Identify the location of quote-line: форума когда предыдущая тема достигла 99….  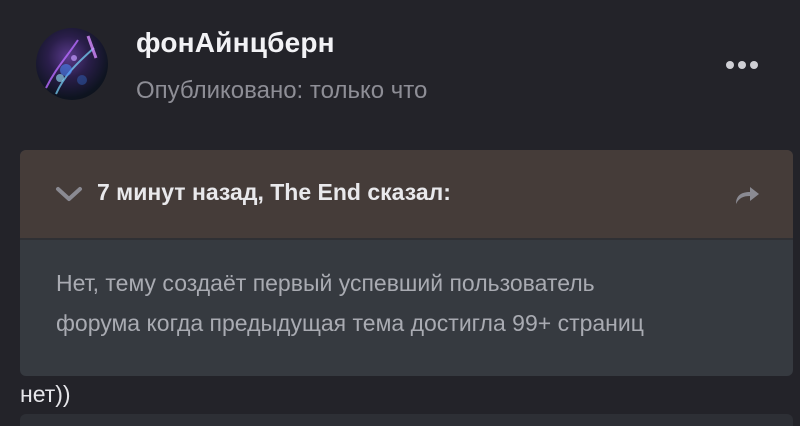
(350, 323).